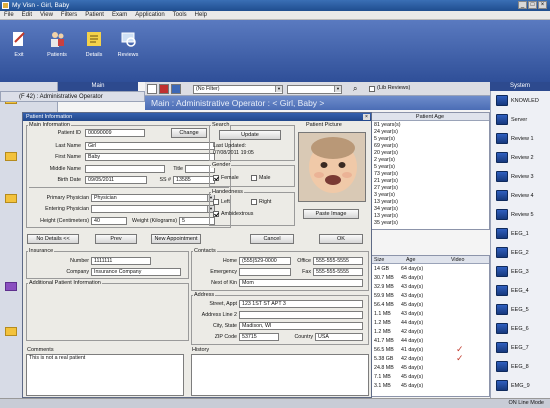 Image resolution: width=550 pixels, height=408 pixels. I want to click on maximize-button: □, so click(532, 5).